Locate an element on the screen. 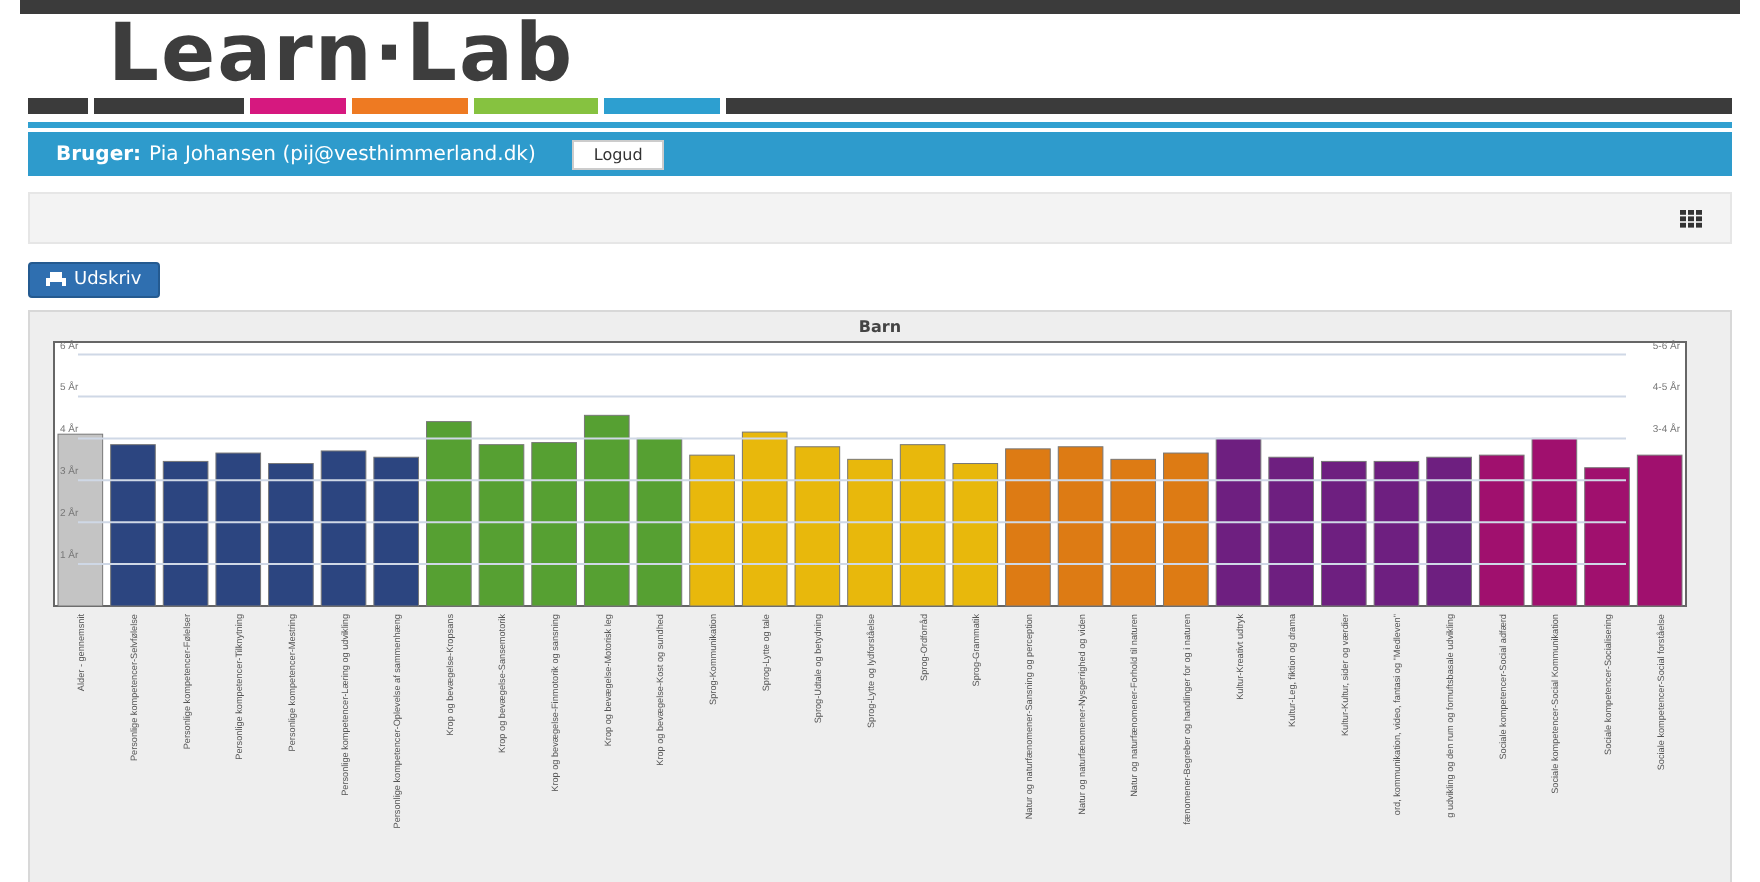 Image resolution: width=1760 pixels, height=882 pixels. print-button: Udskriv is located at coordinates (94, 280).